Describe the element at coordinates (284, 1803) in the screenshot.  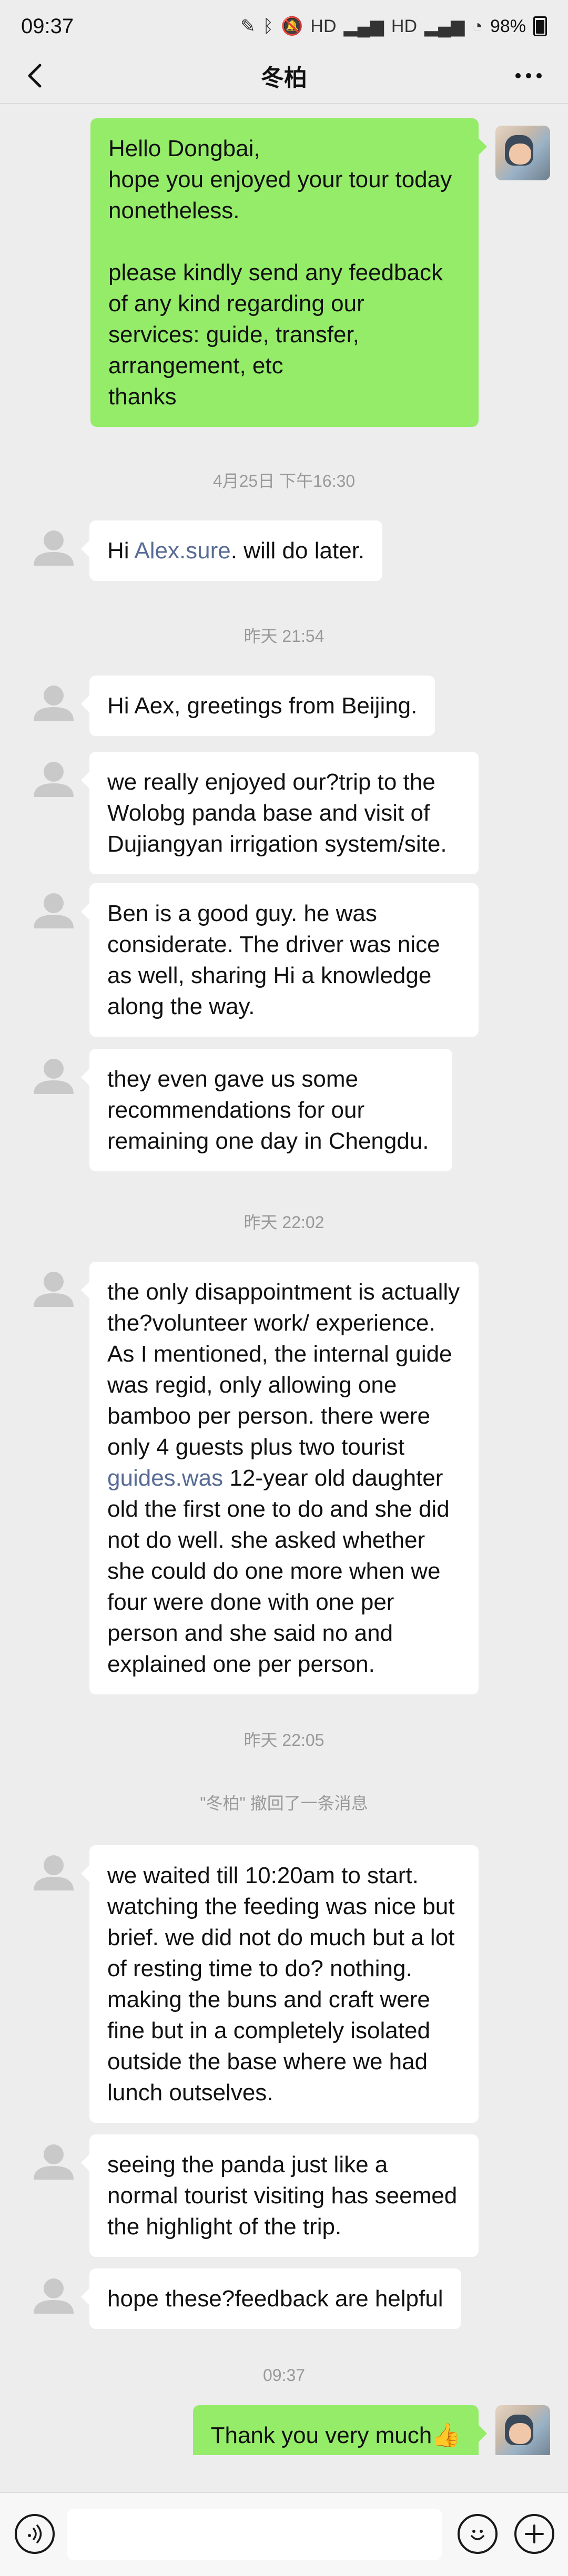
I see `recall-notice: "冬柏" 撤回了一条消息` at that location.